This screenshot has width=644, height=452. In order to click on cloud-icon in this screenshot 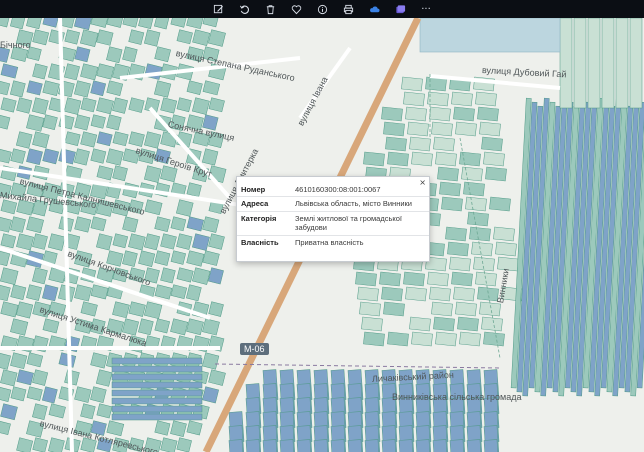, I will do `click(374, 9)`.